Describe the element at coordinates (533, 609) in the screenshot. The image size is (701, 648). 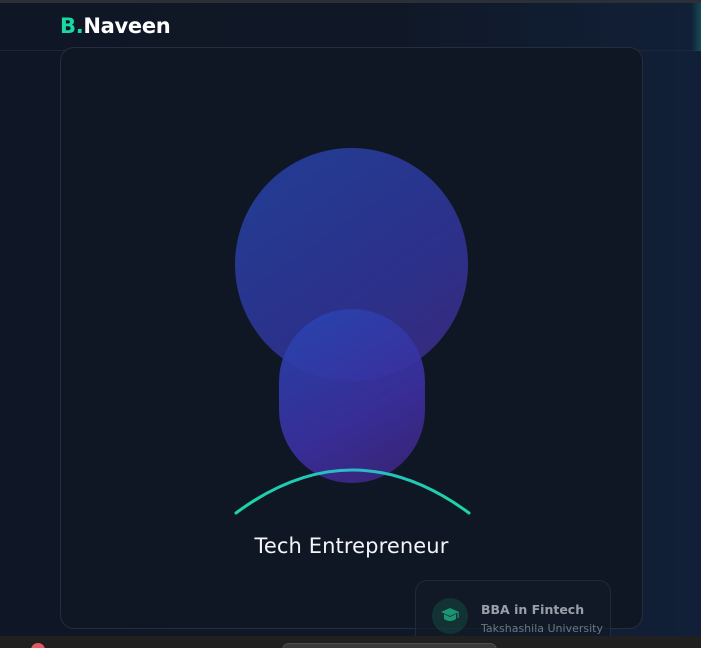
I see `education-degree: BBA in Fintech` at that location.